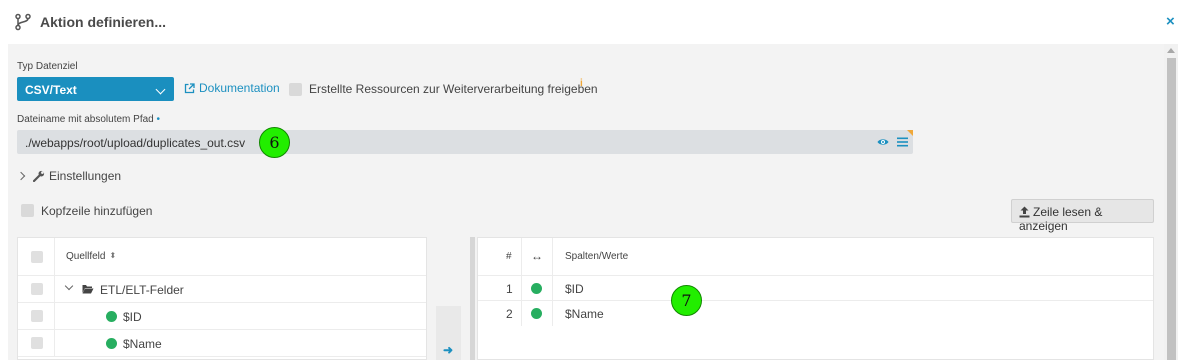  What do you see at coordinates (1082, 216) in the screenshot?
I see `read-row-button: Zeile lesen & anzeigen` at bounding box center [1082, 216].